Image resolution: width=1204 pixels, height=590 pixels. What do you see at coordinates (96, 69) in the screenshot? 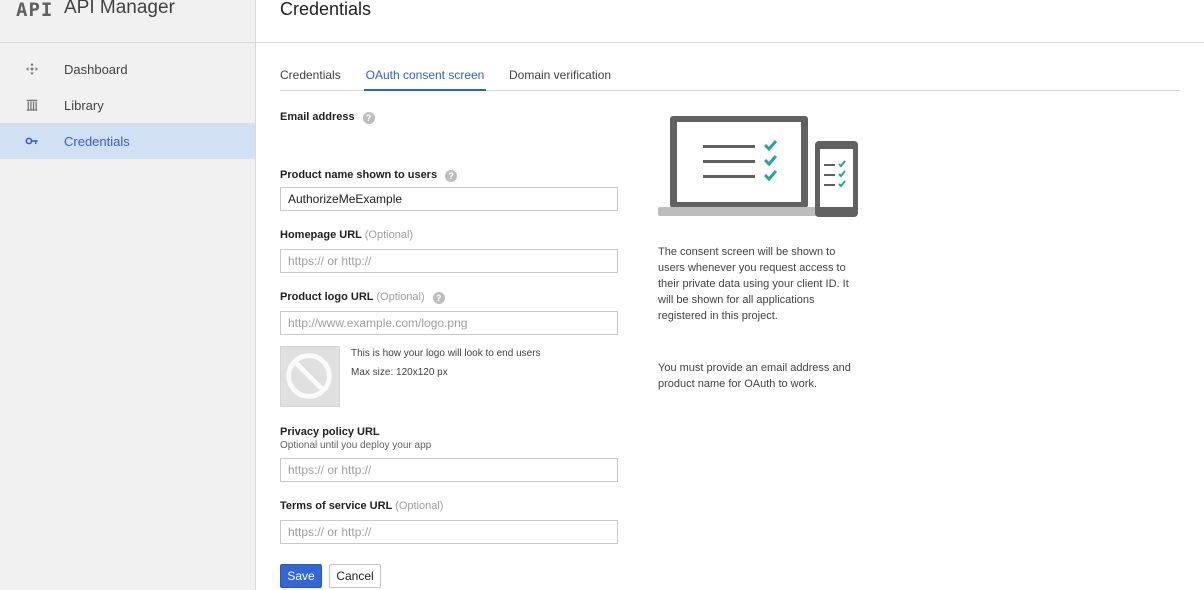
I see `sidebar-item-label: Dashboard` at bounding box center [96, 69].